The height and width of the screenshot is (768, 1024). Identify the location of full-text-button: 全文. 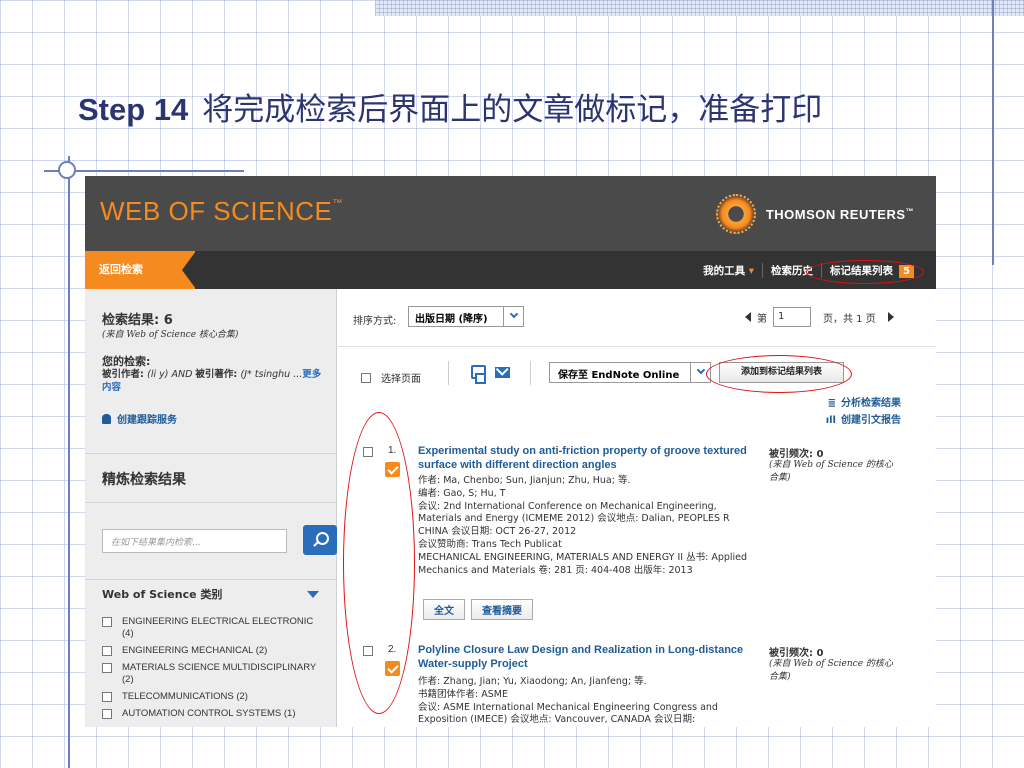
(444, 609).